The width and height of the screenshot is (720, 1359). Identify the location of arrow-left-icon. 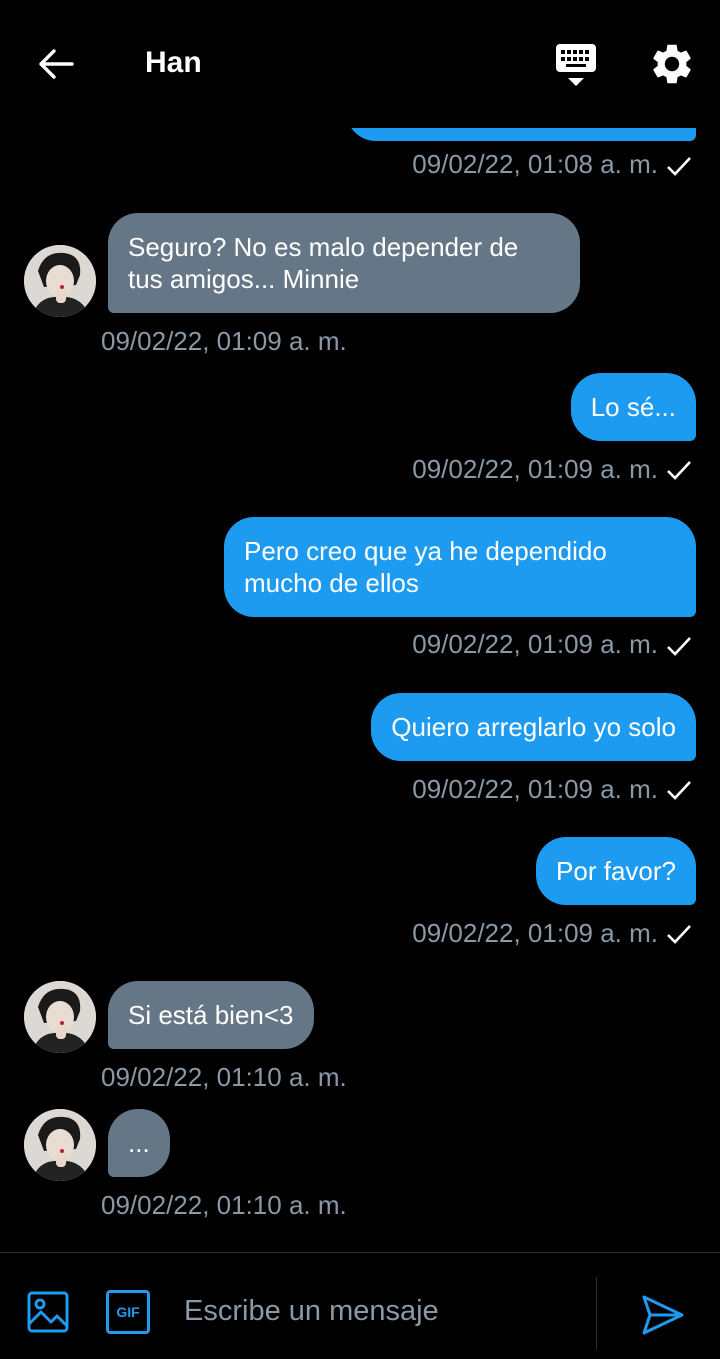
(56, 64).